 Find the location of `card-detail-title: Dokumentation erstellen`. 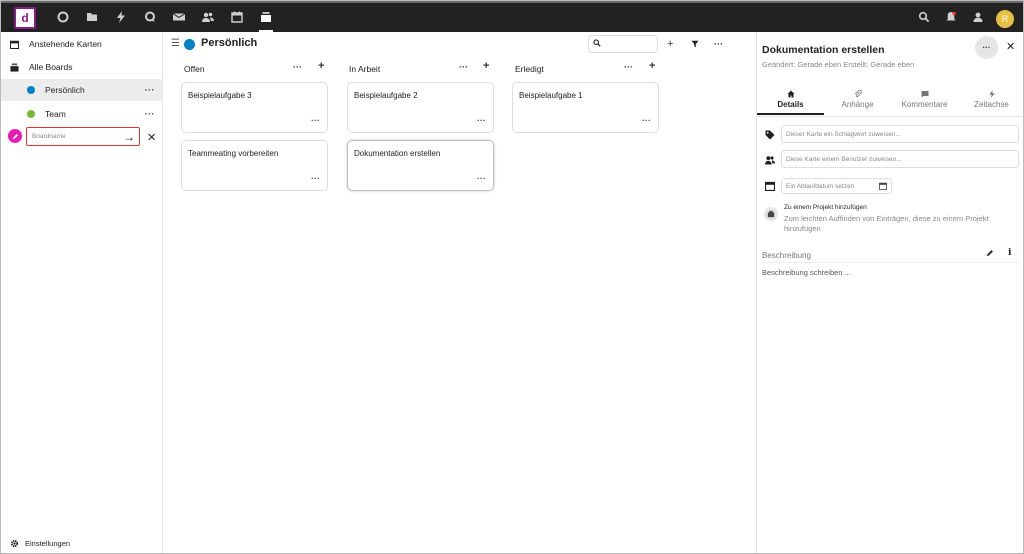

card-detail-title: Dokumentation erstellen is located at coordinates (823, 50).